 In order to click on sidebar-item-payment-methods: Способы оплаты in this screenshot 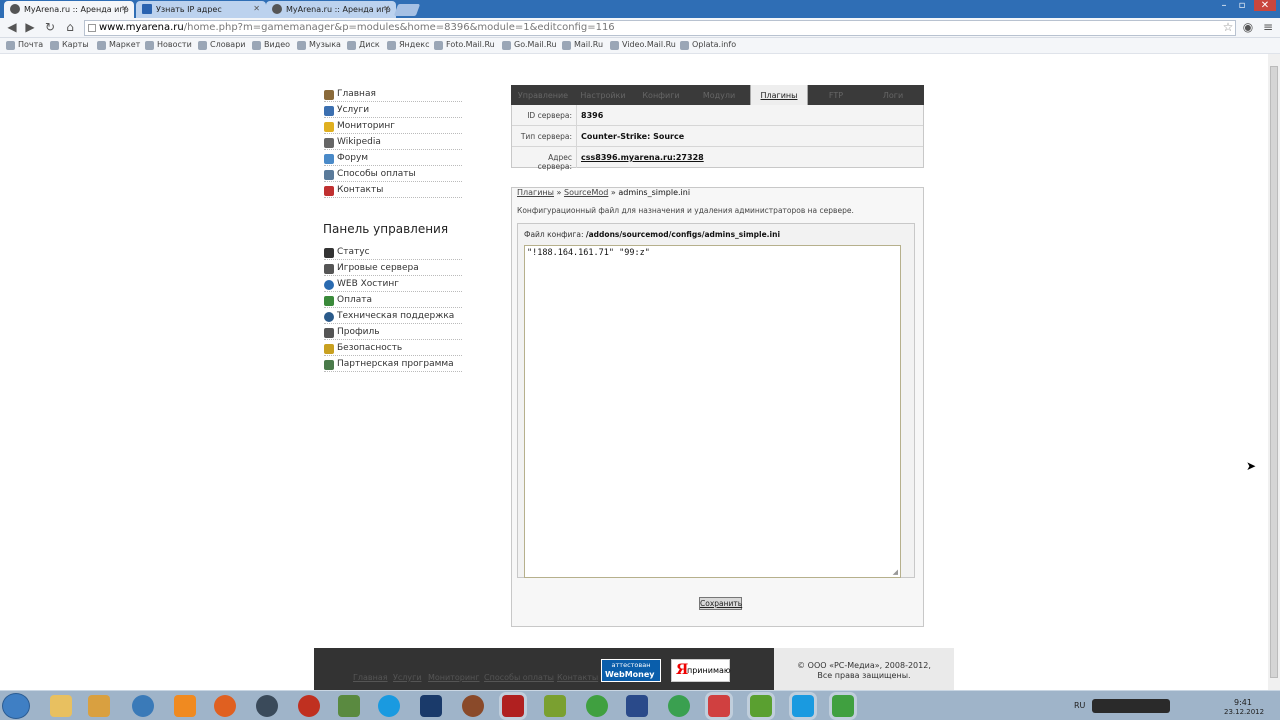, I will do `click(393, 175)`.